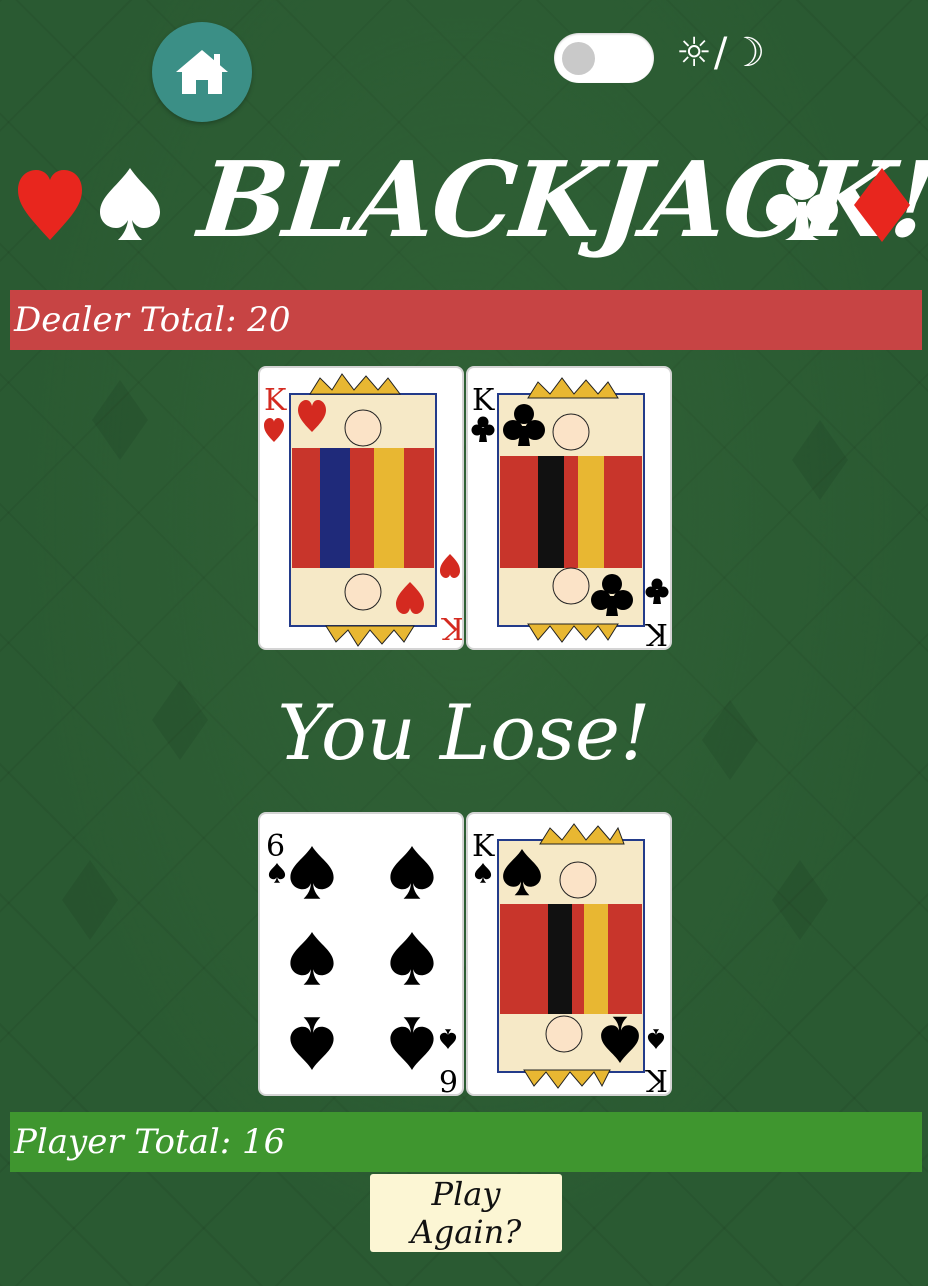 The image size is (928, 1286). What do you see at coordinates (604, 58) in the screenshot?
I see `theme-toggle` at bounding box center [604, 58].